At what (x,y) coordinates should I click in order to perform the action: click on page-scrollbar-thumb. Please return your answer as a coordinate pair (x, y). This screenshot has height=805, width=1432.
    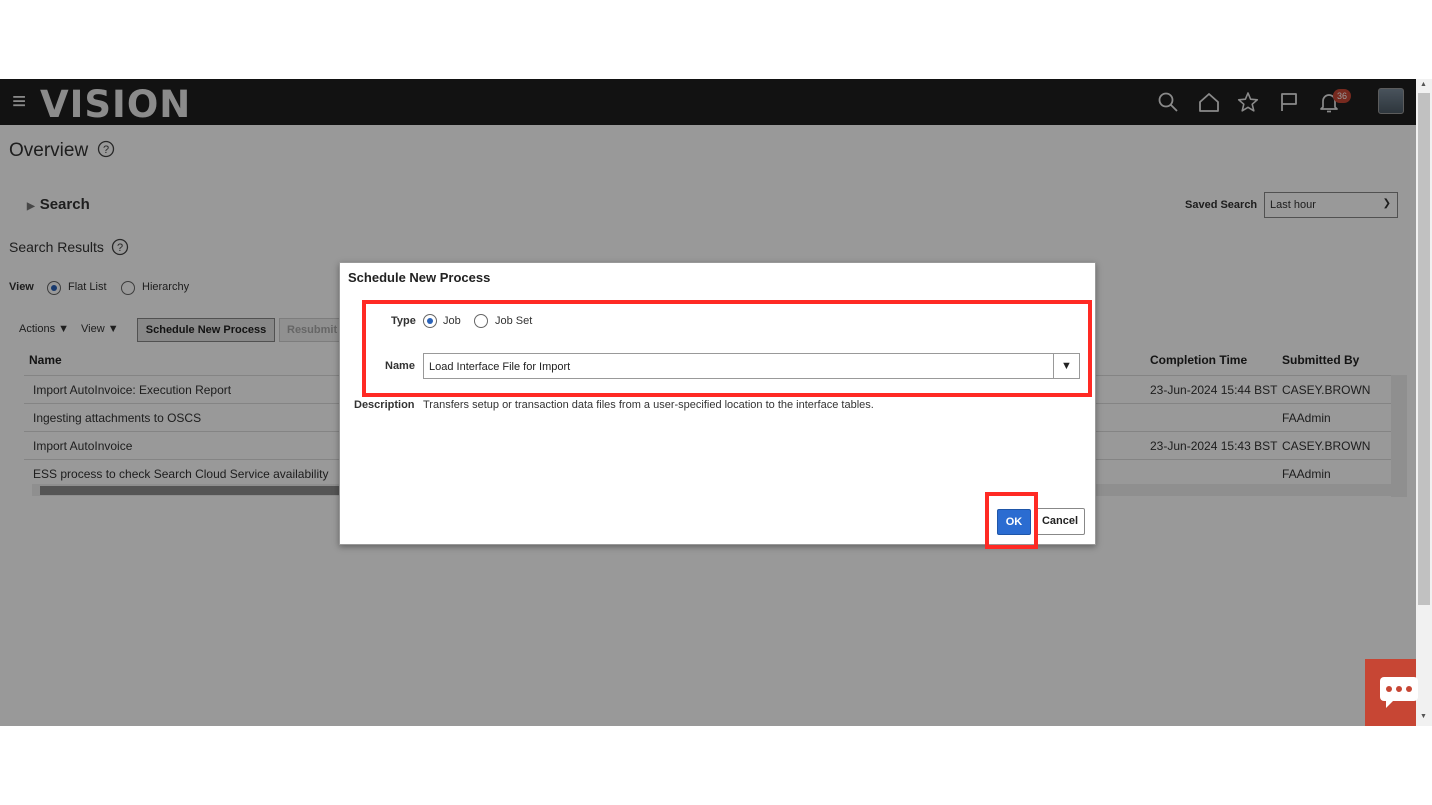
    Looking at the image, I should click on (1424, 349).